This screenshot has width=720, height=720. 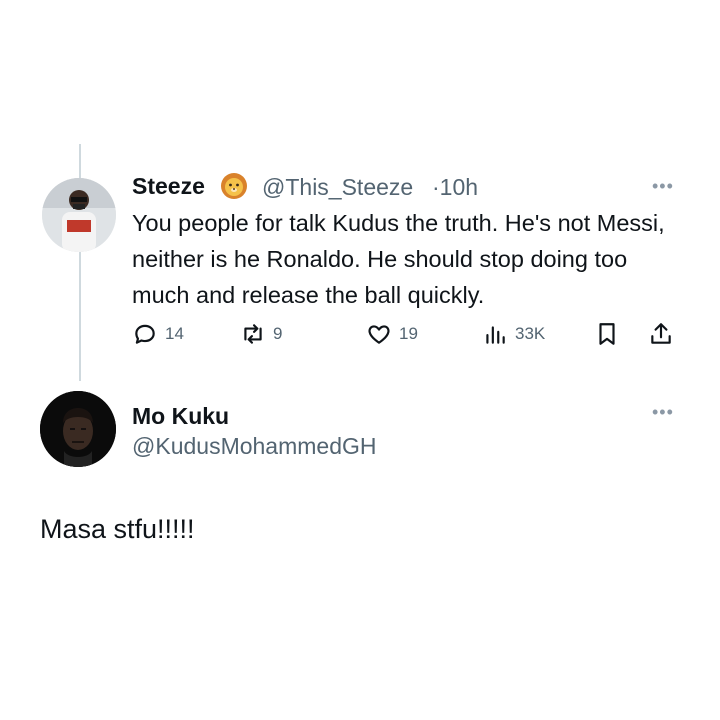 What do you see at coordinates (174, 333) in the screenshot?
I see `reply-count: 14` at bounding box center [174, 333].